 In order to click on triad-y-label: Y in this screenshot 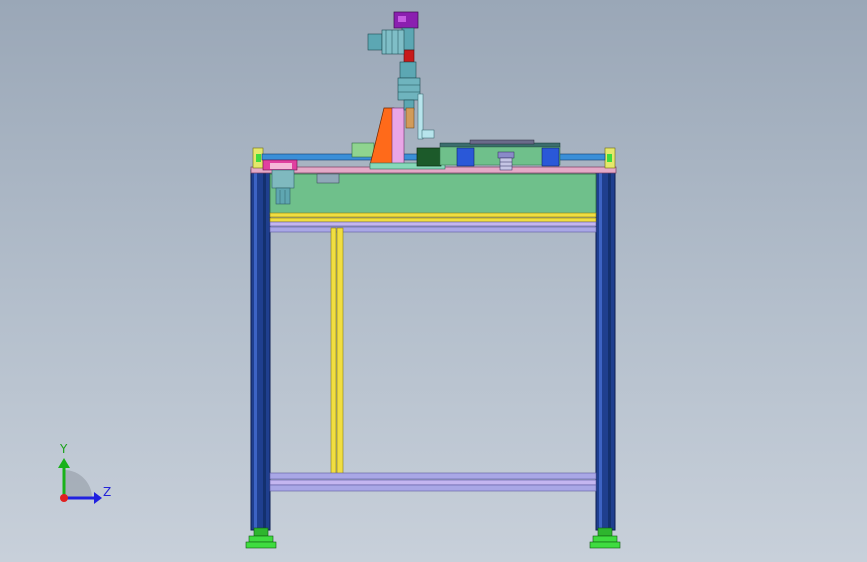, I will do `click(64, 449)`.